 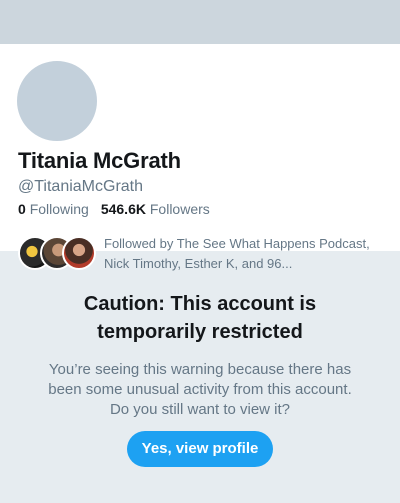 What do you see at coordinates (200, 449) in the screenshot?
I see `view-profile-button: Yes, view profile` at bounding box center [200, 449].